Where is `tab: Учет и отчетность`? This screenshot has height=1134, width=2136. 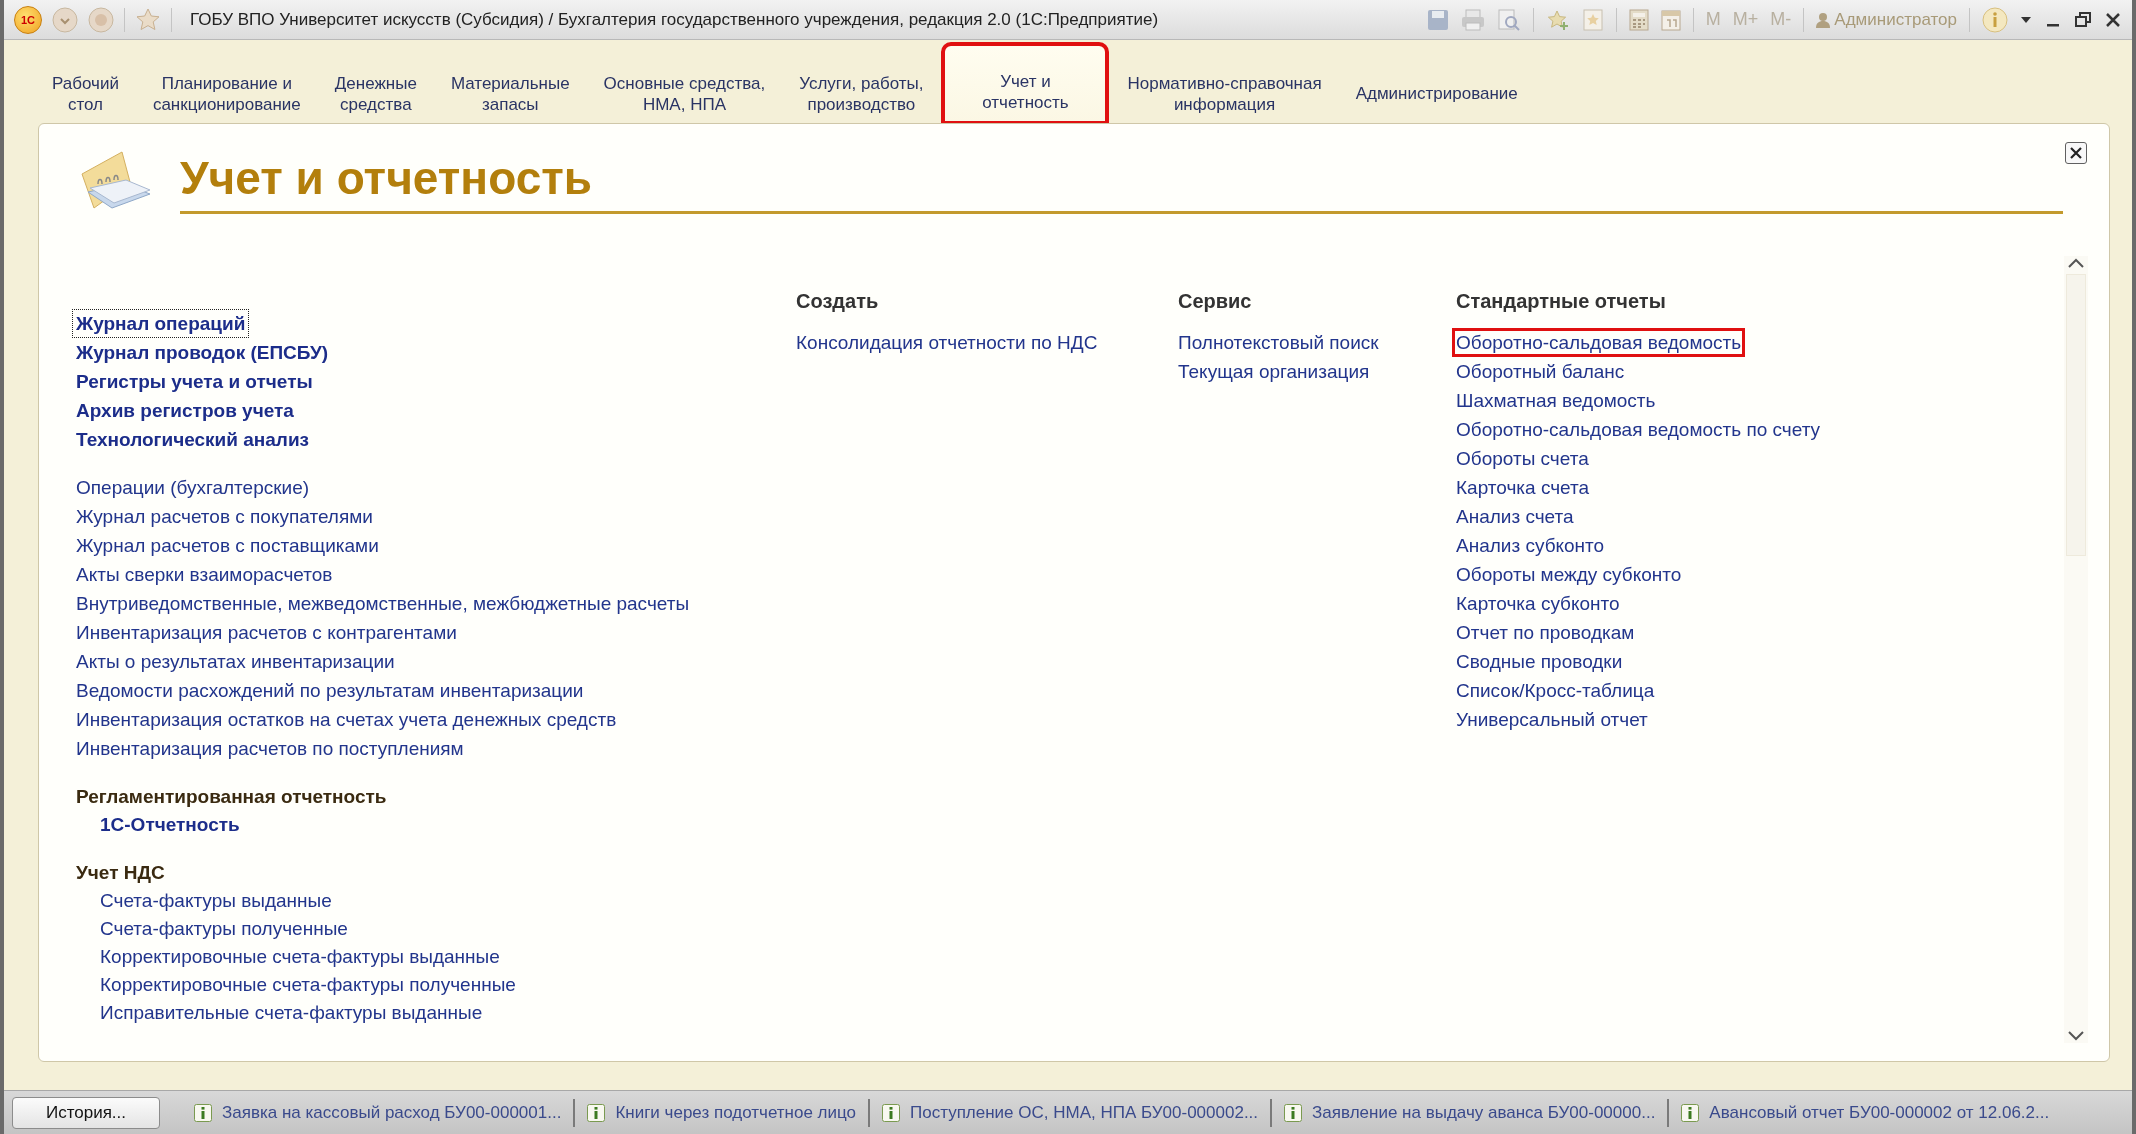 tab: Учет и отчетность is located at coordinates (1025, 83).